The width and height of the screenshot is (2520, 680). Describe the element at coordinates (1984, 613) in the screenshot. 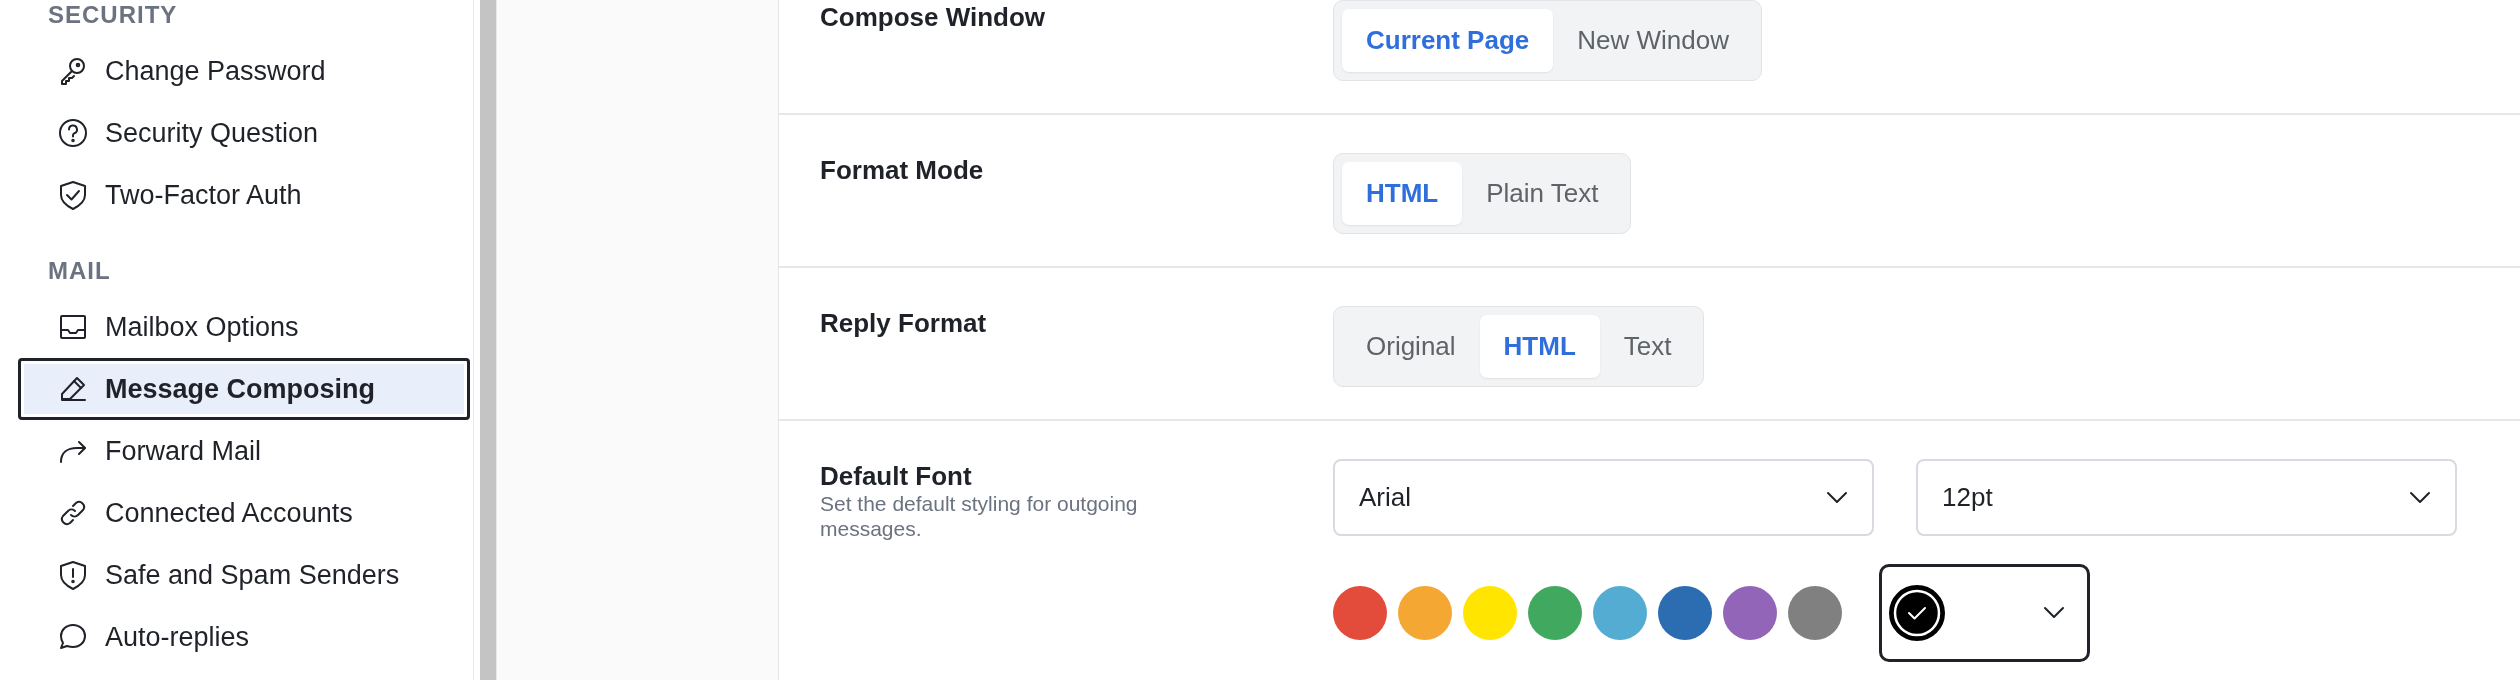

I see `color-picker` at that location.